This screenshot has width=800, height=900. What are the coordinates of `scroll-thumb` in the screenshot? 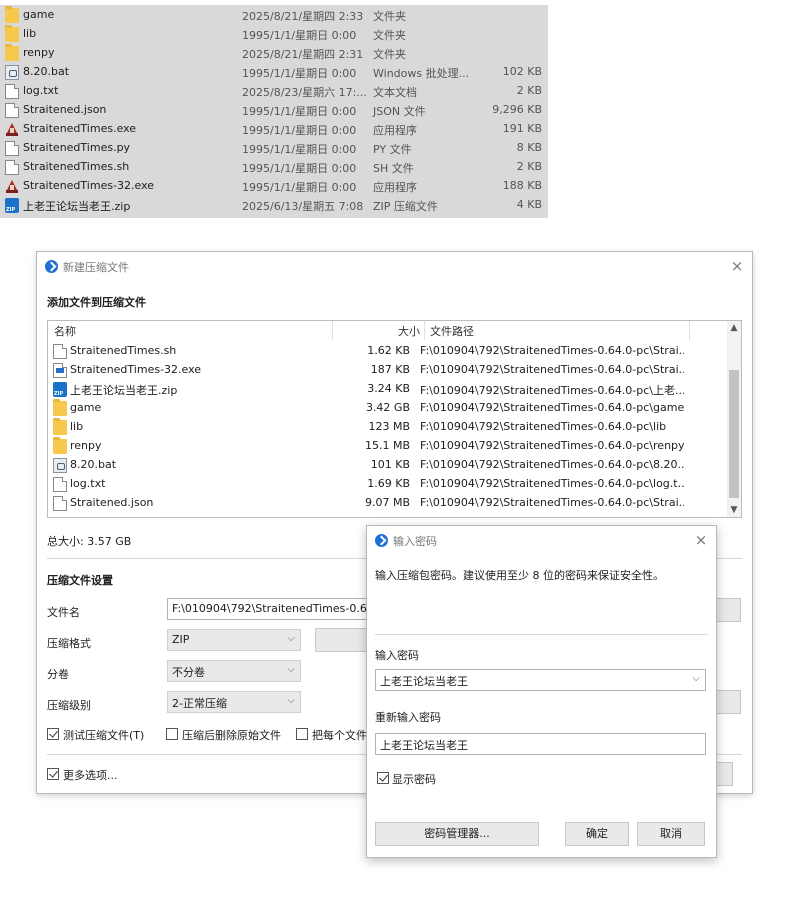 It's located at (734, 434).